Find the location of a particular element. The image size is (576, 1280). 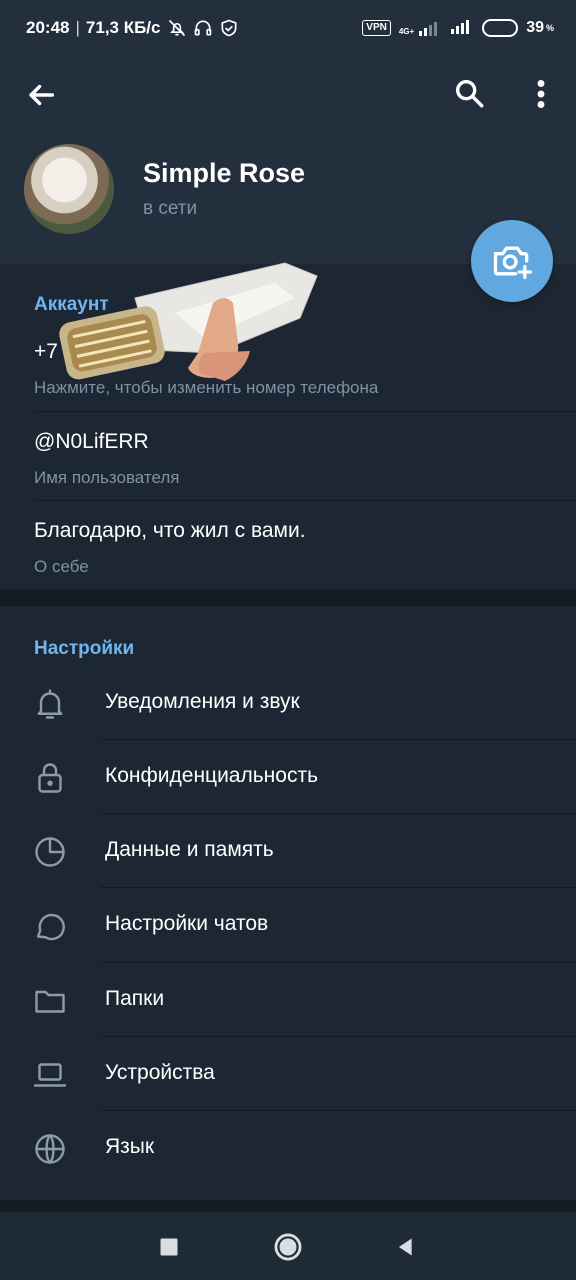

more-vertical-icon is located at coordinates (541, 94).